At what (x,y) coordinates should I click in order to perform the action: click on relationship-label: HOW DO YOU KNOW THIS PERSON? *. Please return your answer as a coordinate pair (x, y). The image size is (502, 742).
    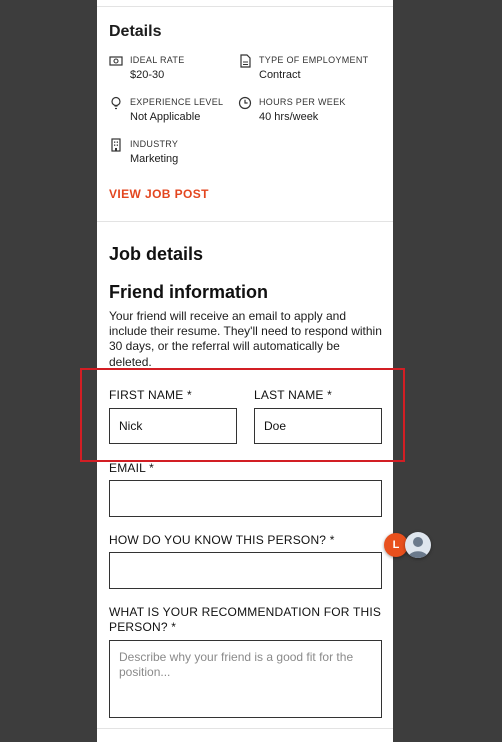
    Looking at the image, I should click on (222, 540).